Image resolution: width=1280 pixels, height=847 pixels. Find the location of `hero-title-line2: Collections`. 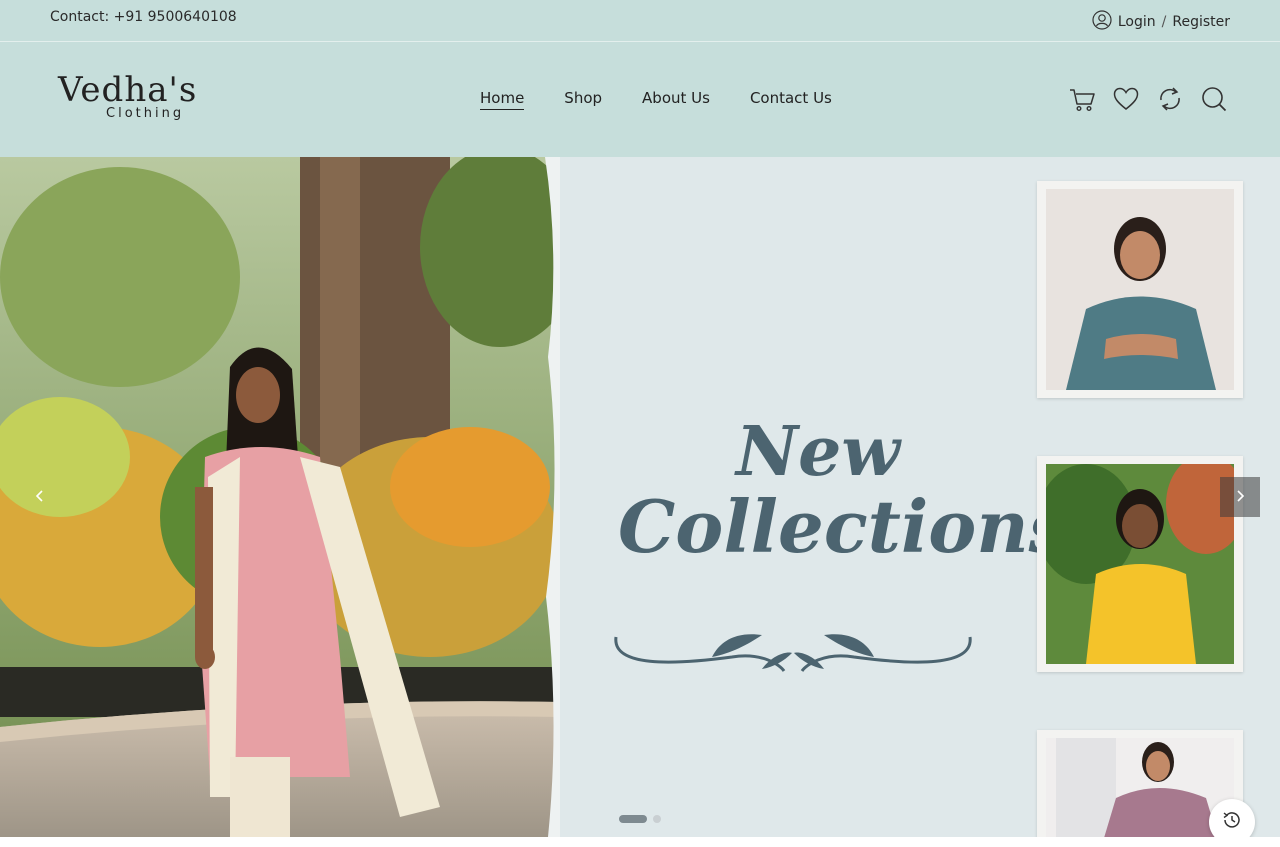

hero-title-line2: Collections is located at coordinates (844, 526).